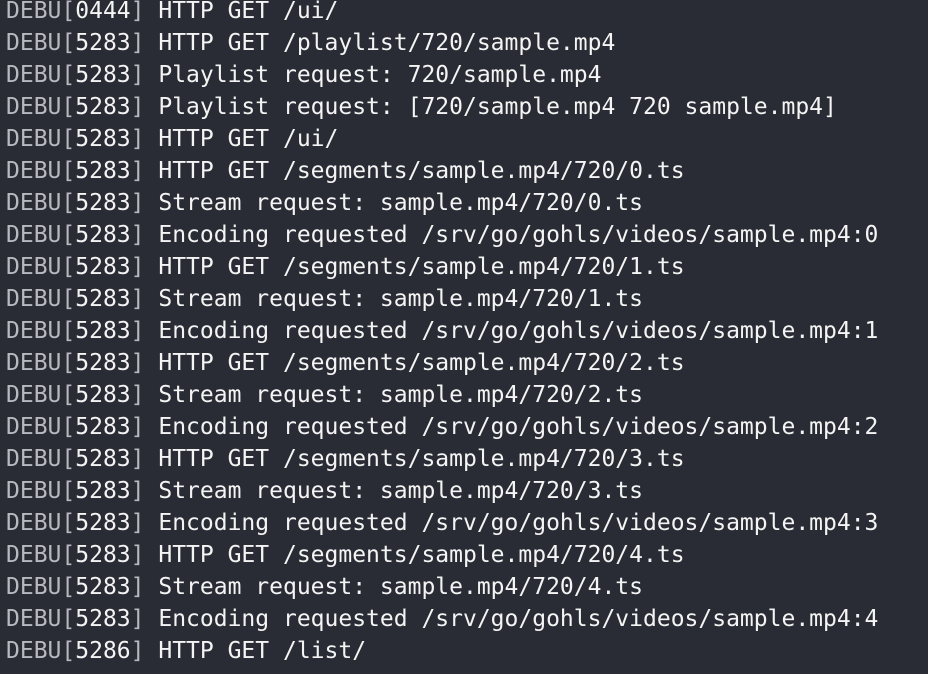  What do you see at coordinates (442, 139) in the screenshot?
I see `log-line: DEBU[5283] HTTP GET /ui/` at bounding box center [442, 139].